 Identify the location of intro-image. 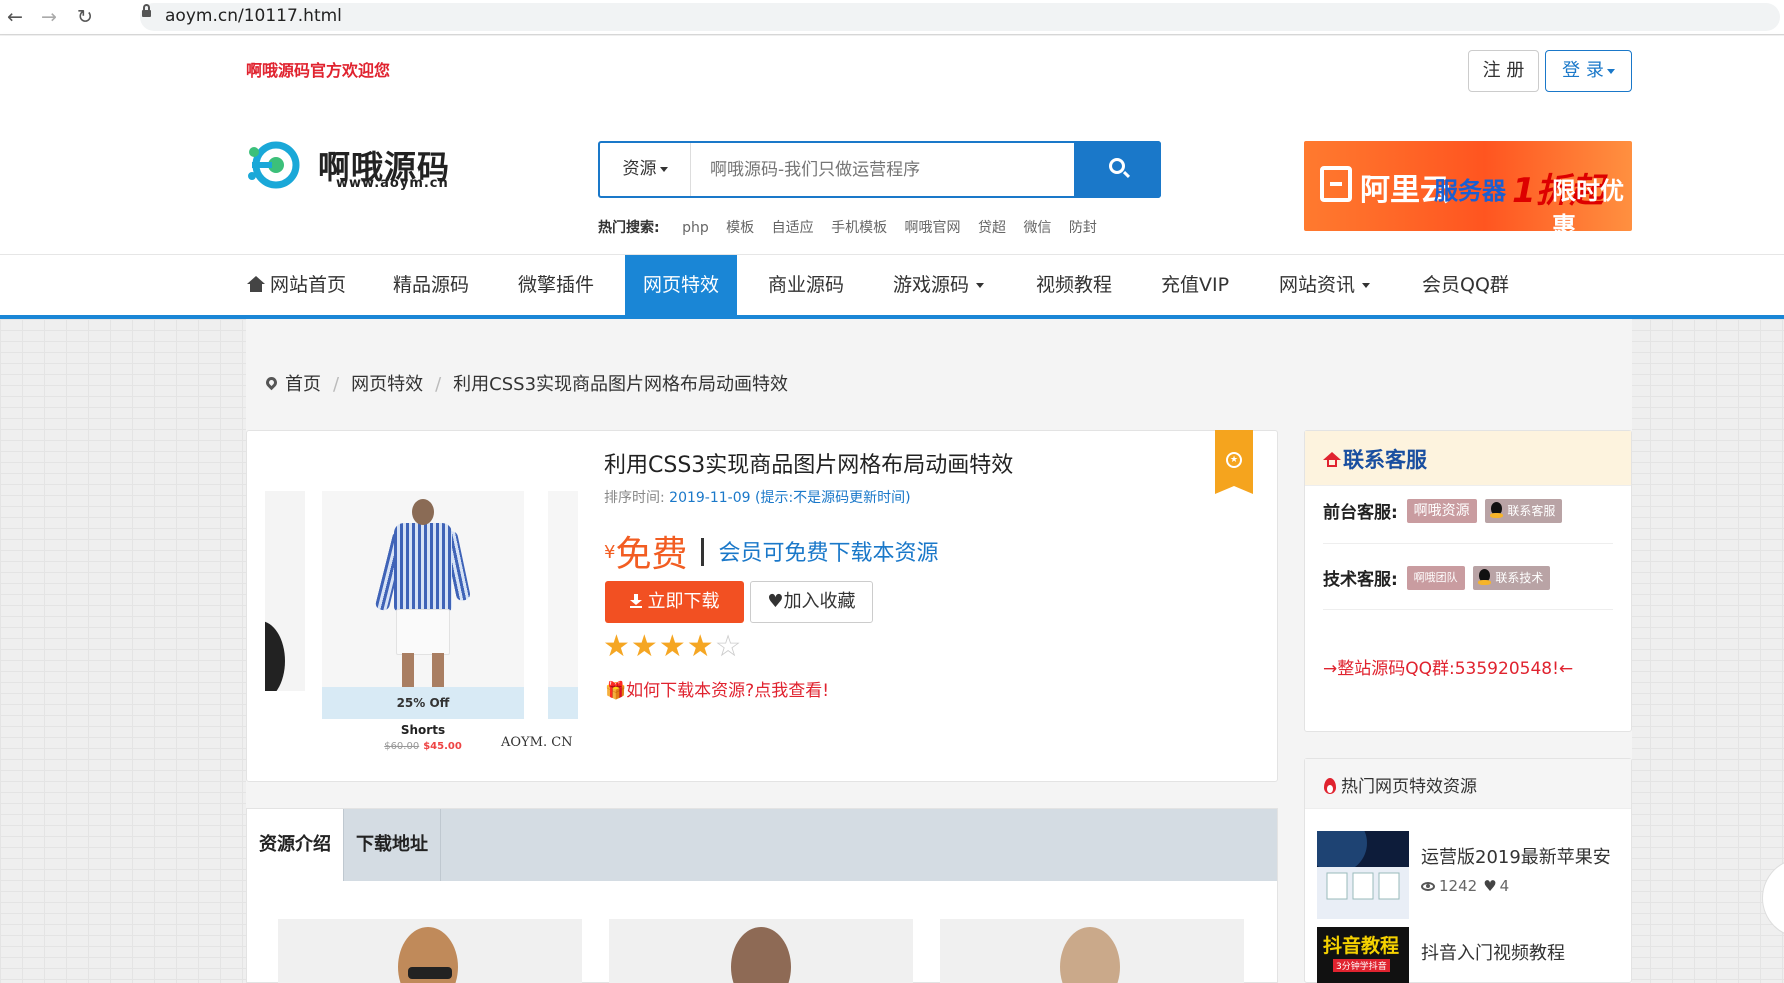
(430, 951).